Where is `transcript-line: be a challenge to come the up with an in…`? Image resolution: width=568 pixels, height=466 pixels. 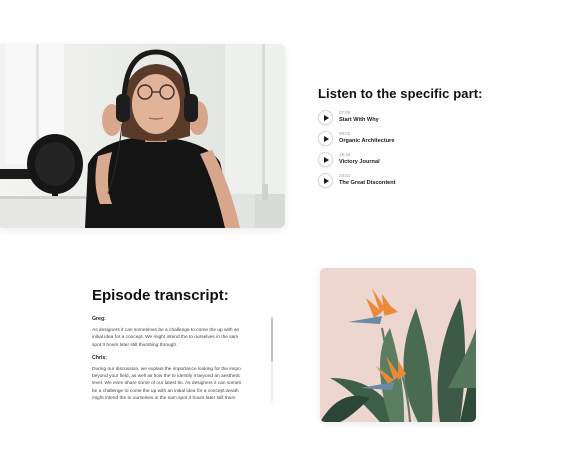
transcript-line: be a challenge to come the up with an in… is located at coordinates (165, 391).